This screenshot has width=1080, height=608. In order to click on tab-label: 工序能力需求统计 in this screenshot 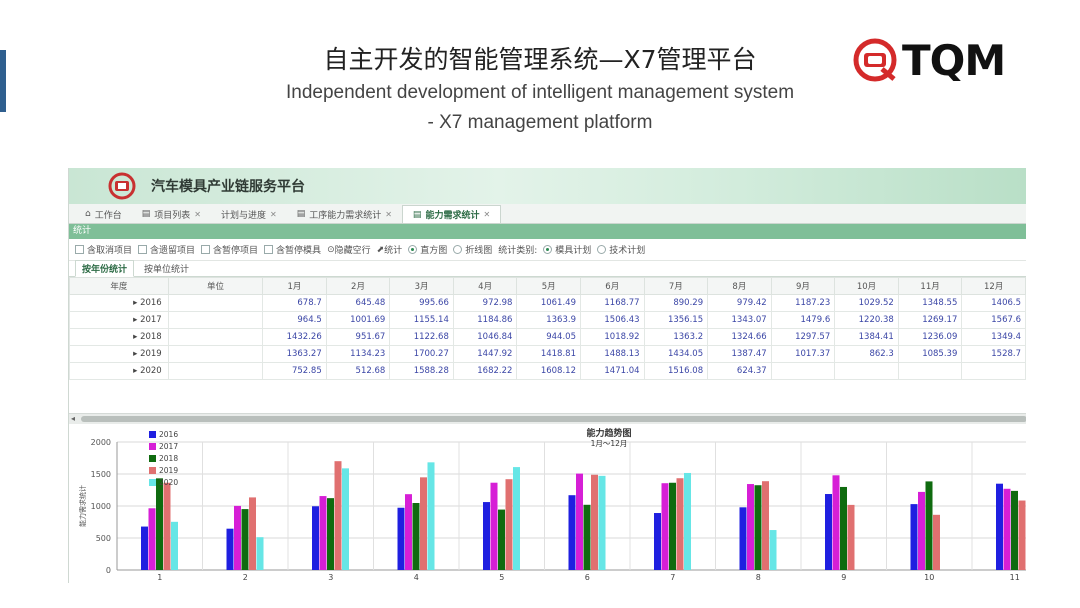, I will do `click(345, 215)`.